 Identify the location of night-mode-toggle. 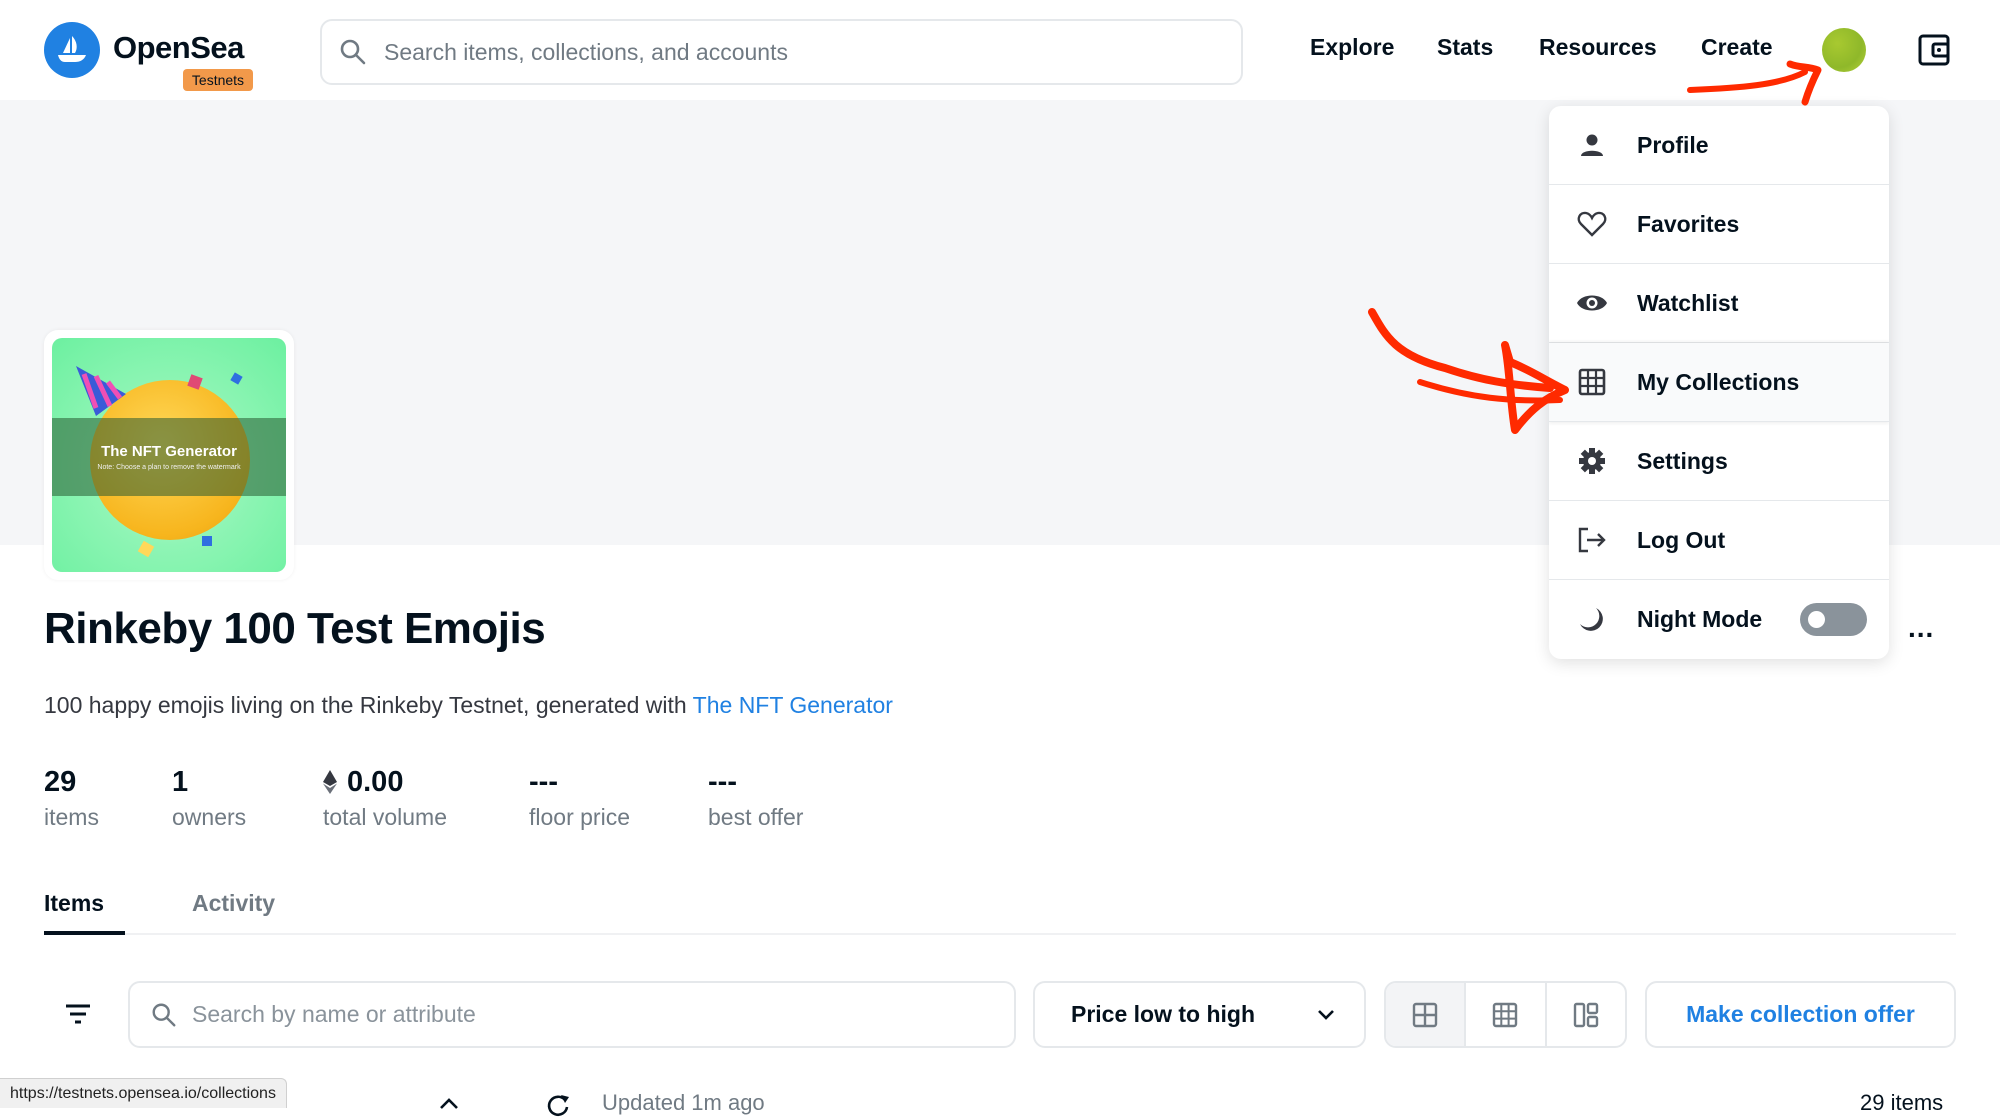
(1833, 619).